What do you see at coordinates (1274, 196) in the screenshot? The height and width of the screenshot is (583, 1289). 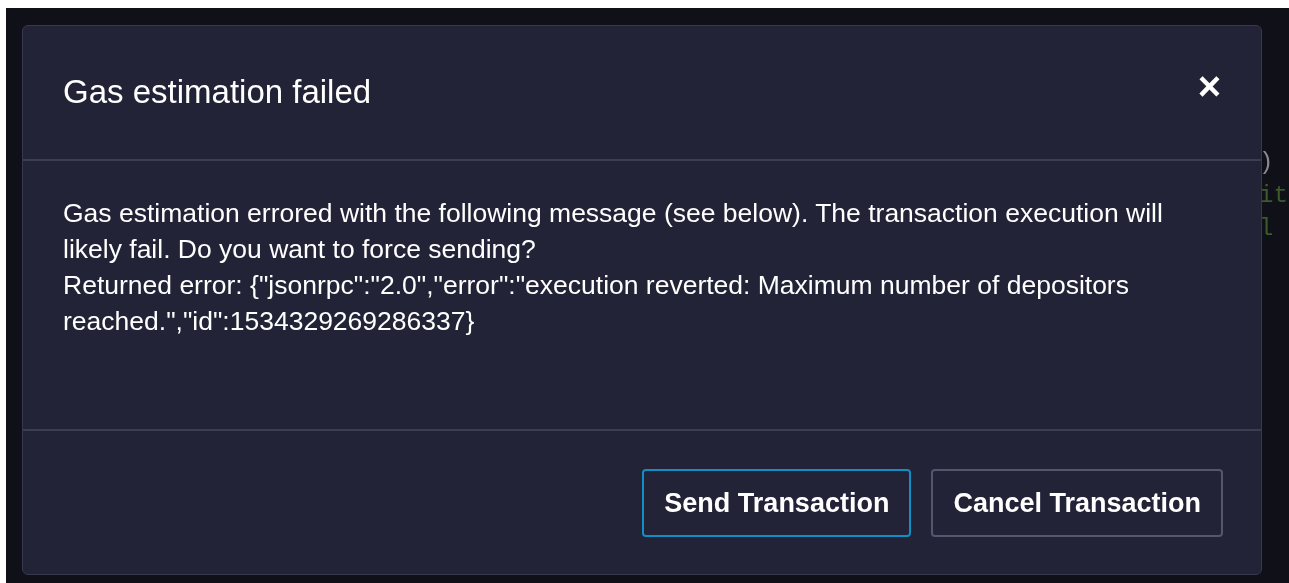 I see `code-text: it` at bounding box center [1274, 196].